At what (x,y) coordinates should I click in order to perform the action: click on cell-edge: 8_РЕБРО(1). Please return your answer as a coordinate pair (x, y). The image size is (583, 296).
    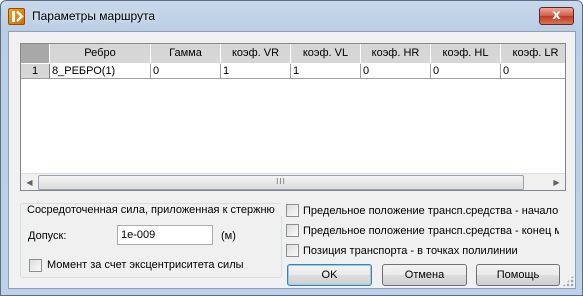
    Looking at the image, I should click on (100, 71).